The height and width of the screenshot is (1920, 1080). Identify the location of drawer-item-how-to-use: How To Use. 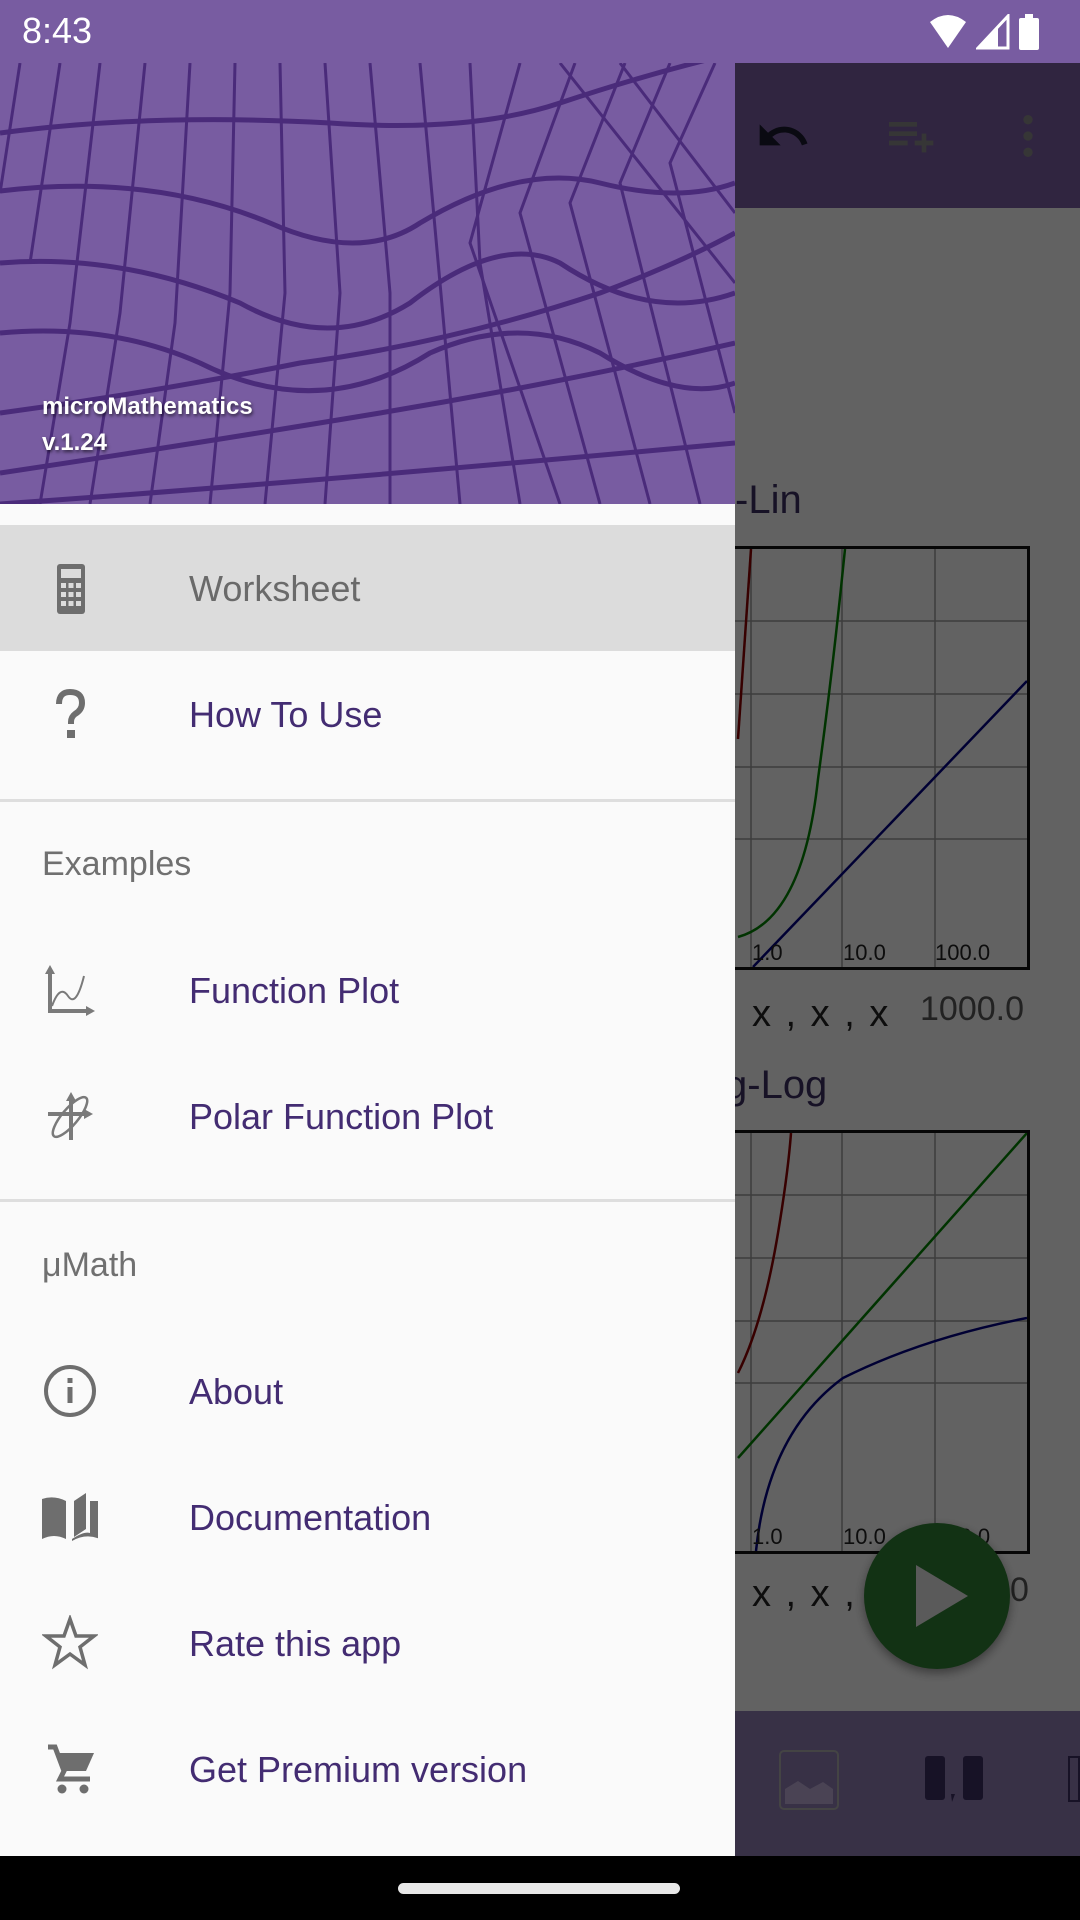
(367, 714).